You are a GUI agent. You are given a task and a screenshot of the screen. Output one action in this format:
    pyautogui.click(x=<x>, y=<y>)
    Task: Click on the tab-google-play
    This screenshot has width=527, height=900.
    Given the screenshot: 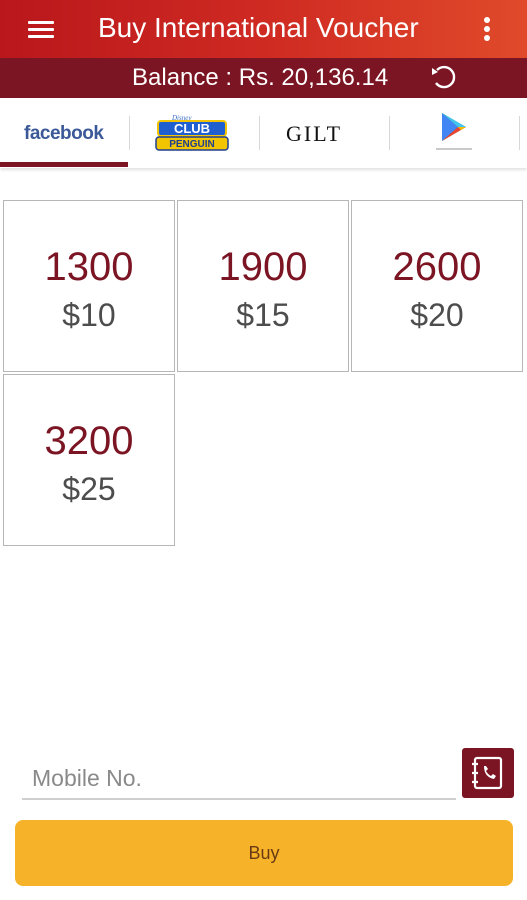 What is the action you would take?
    pyautogui.click(x=454, y=133)
    